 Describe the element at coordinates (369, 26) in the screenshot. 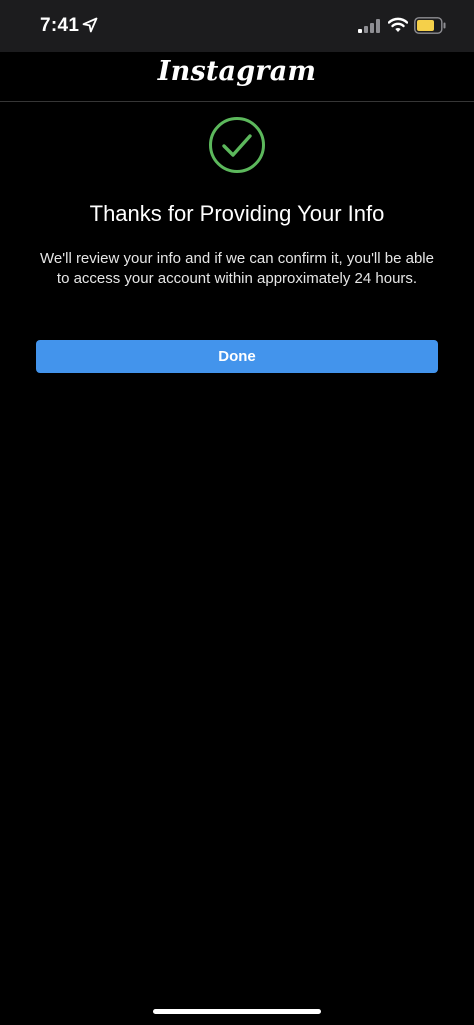

I see `cellular-signal-icon` at that location.